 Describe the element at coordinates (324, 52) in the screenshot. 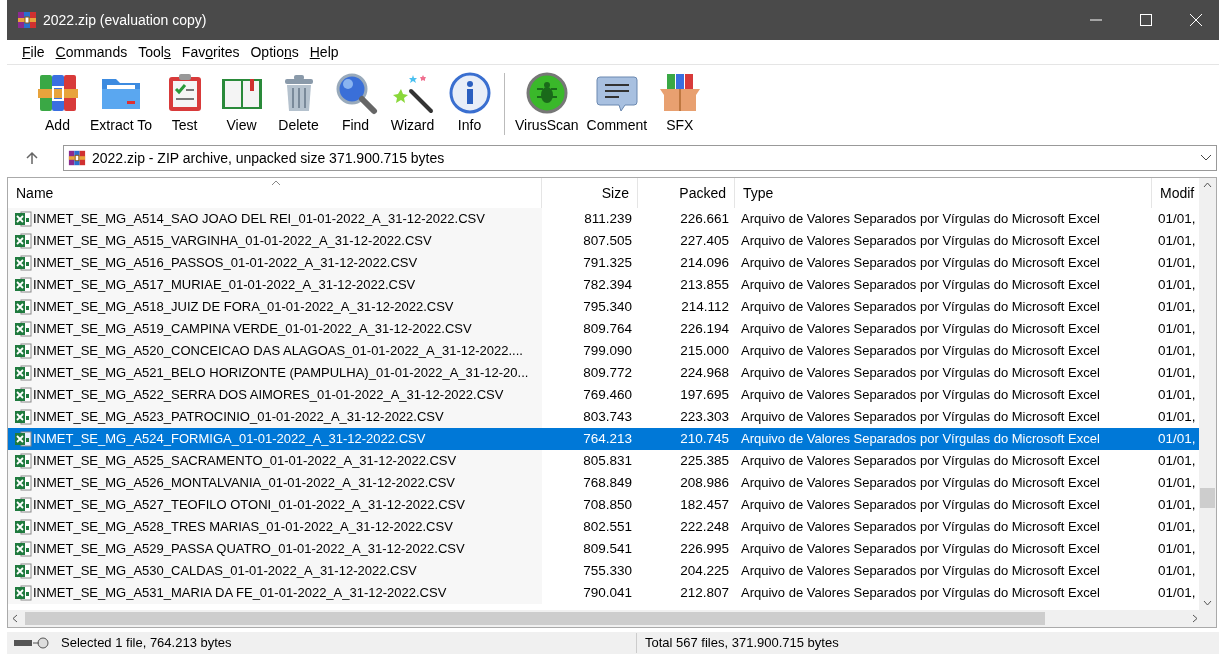

I see `menu-item: Help` at that location.